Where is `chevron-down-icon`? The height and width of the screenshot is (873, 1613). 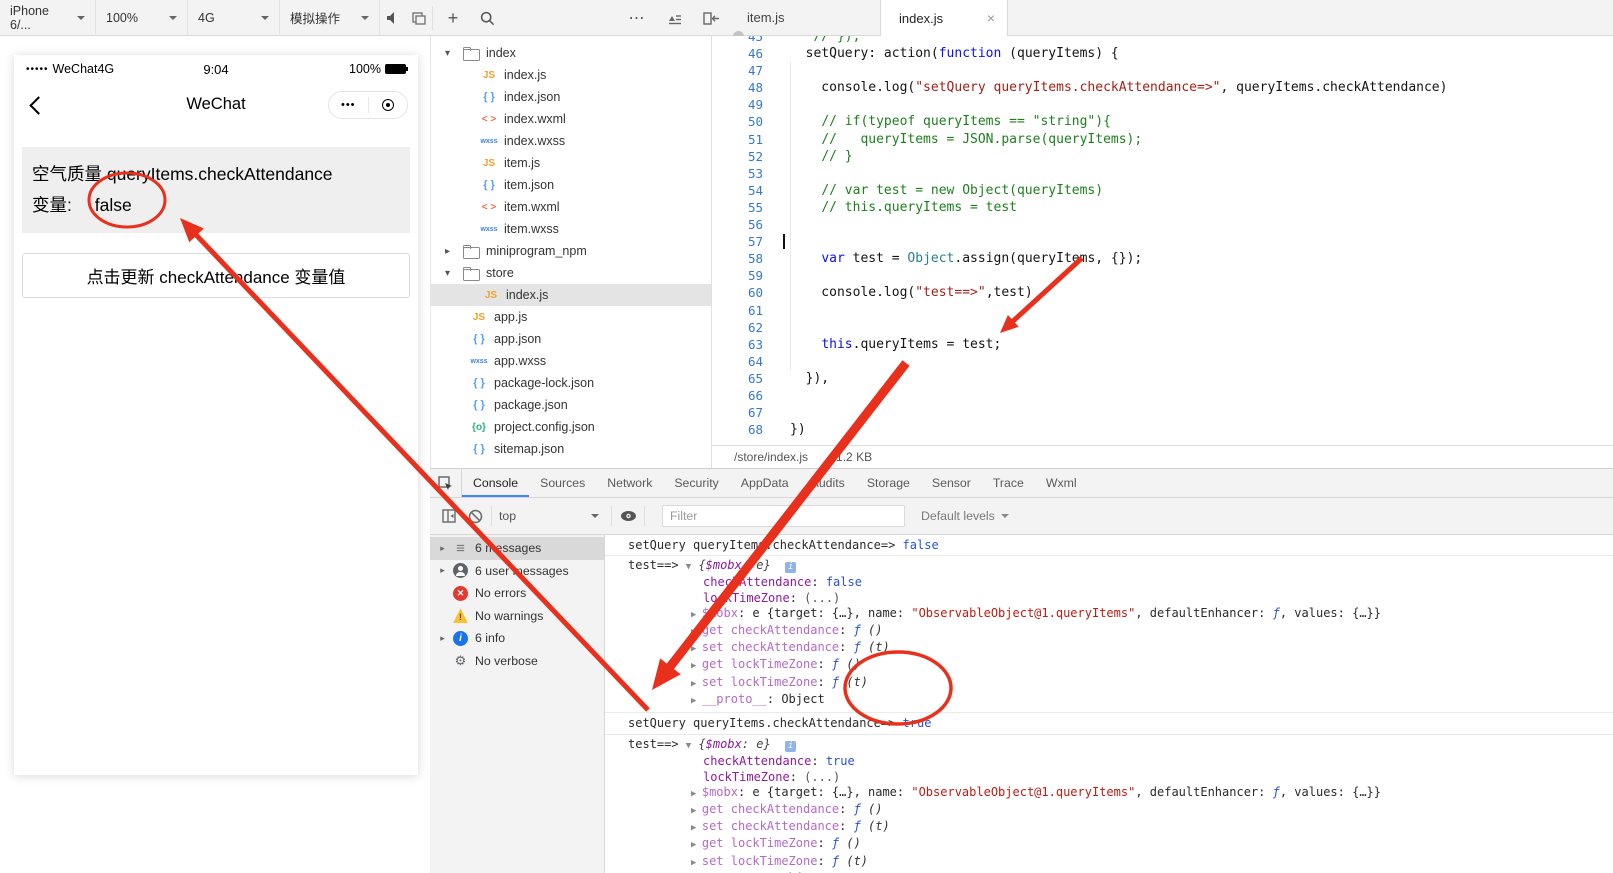 chevron-down-icon is located at coordinates (81, 19).